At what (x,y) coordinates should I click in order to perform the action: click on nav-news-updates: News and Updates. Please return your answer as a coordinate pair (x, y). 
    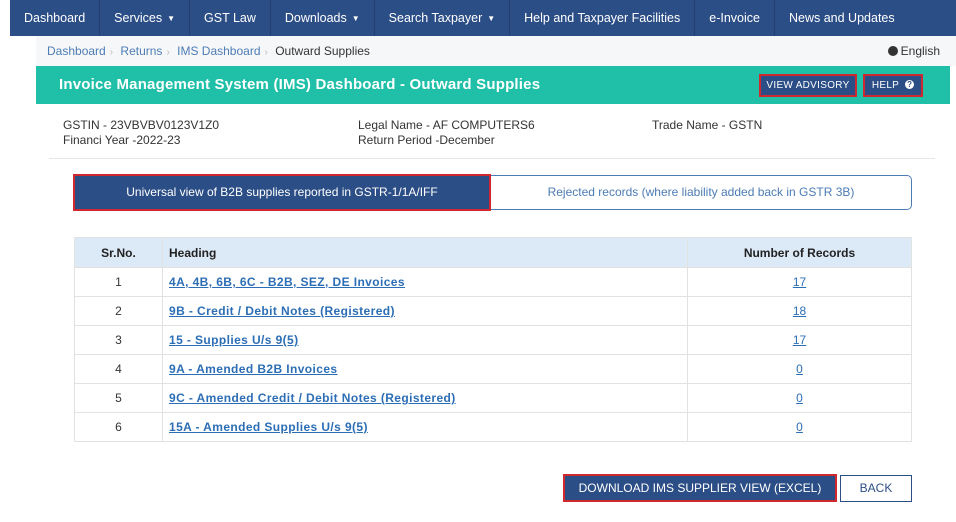
    Looking at the image, I should click on (842, 18).